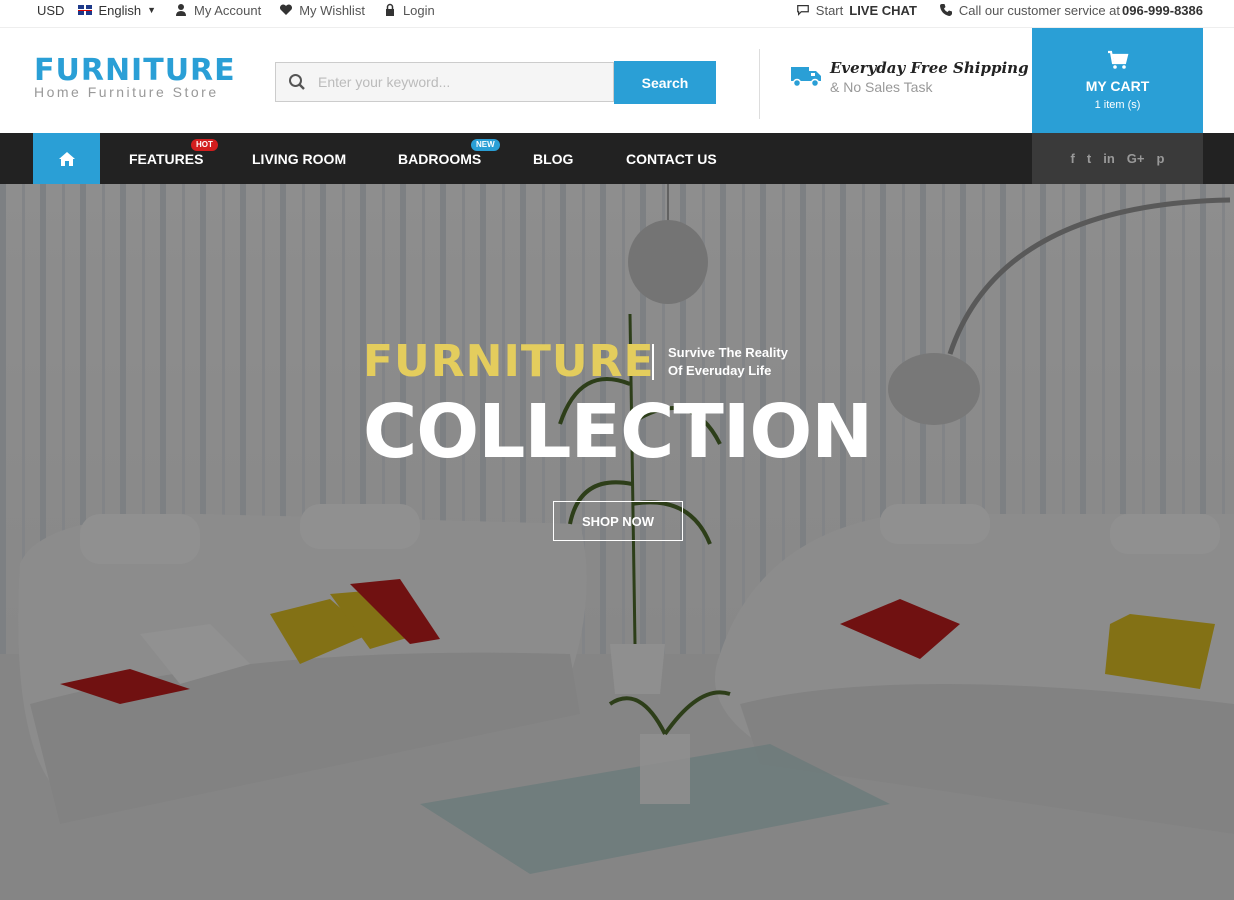 Image resolution: width=1234 pixels, height=900 pixels. Describe the element at coordinates (1117, 86) in the screenshot. I see `cart-title: MY CART` at that location.